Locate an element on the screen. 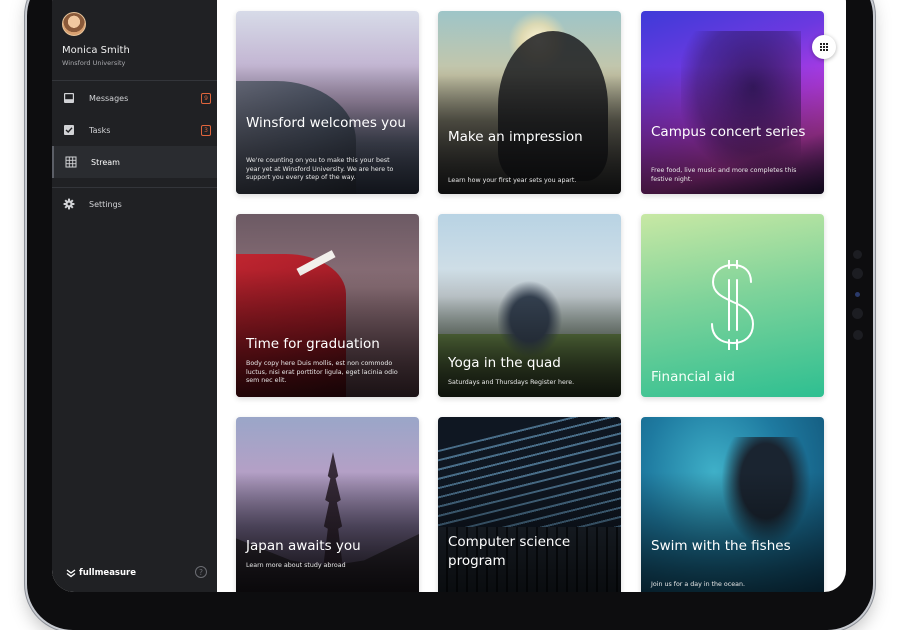 This screenshot has height=630, width=900. card-title: Financial aid is located at coordinates (693, 377).